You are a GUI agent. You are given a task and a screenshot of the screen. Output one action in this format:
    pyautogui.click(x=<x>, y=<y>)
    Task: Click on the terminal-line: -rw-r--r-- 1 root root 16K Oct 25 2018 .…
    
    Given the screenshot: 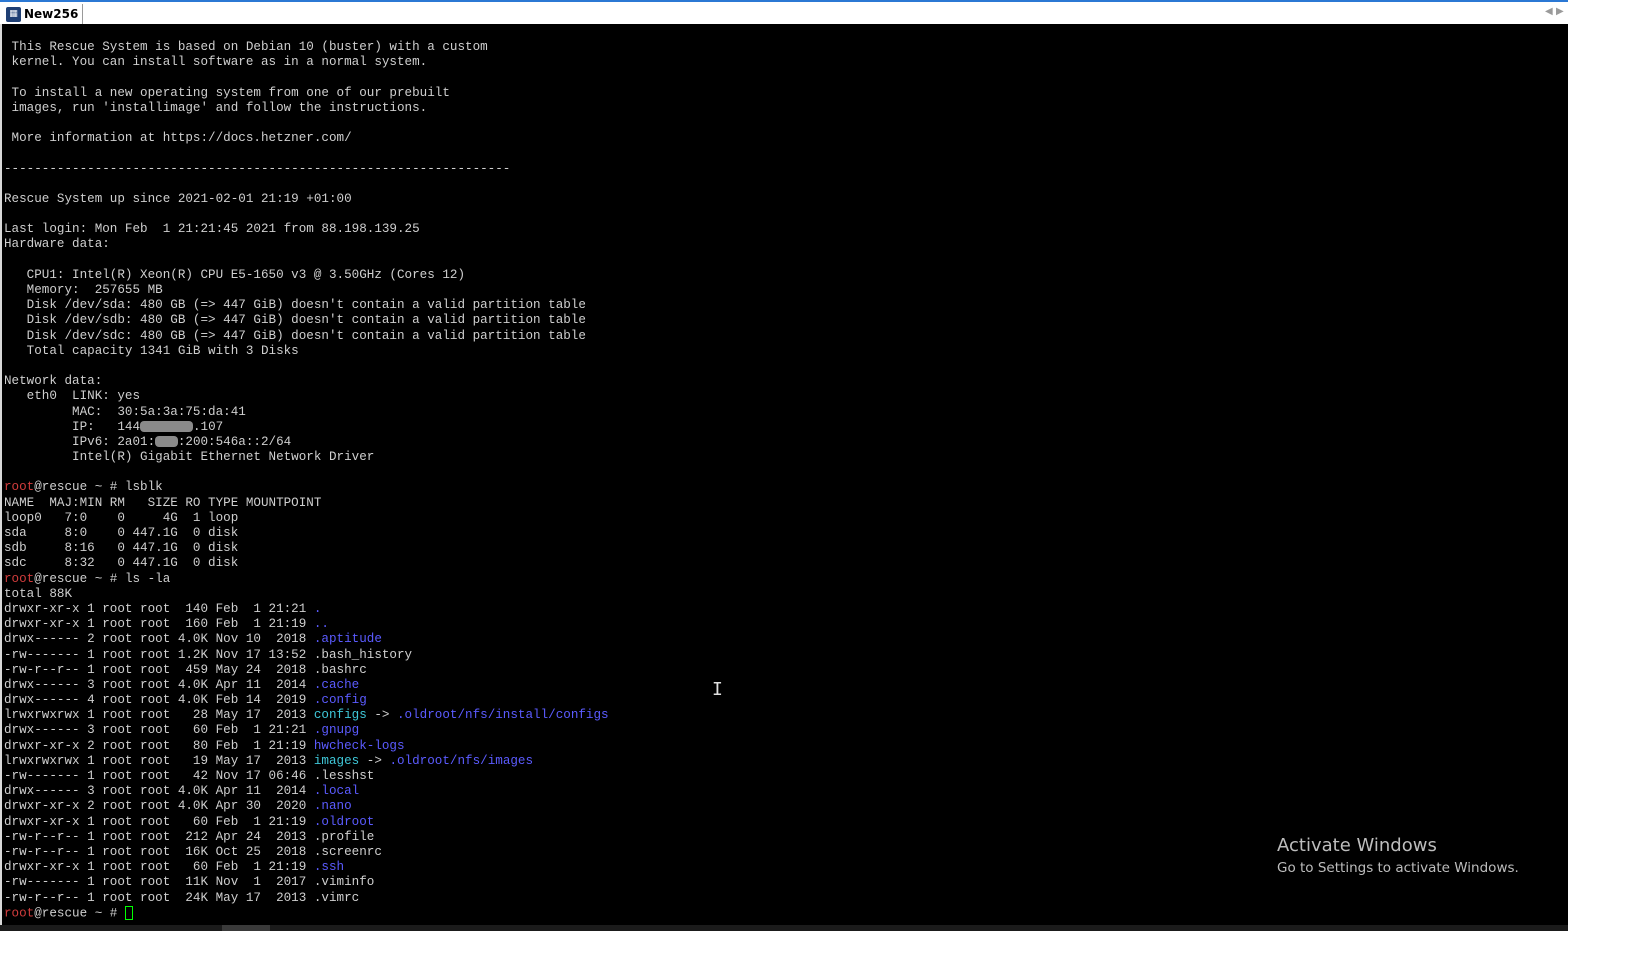 What is the action you would take?
    pyautogui.click(x=306, y=852)
    